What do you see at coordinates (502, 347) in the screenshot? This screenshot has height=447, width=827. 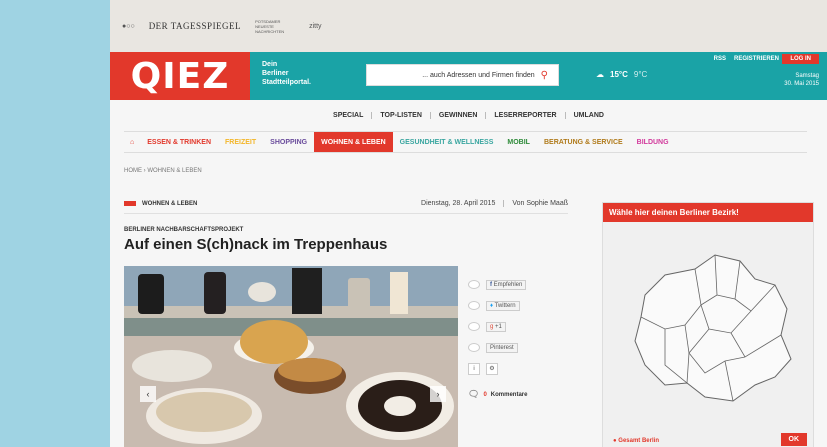 I see `pinterest-share-button: Pinterest` at bounding box center [502, 347].